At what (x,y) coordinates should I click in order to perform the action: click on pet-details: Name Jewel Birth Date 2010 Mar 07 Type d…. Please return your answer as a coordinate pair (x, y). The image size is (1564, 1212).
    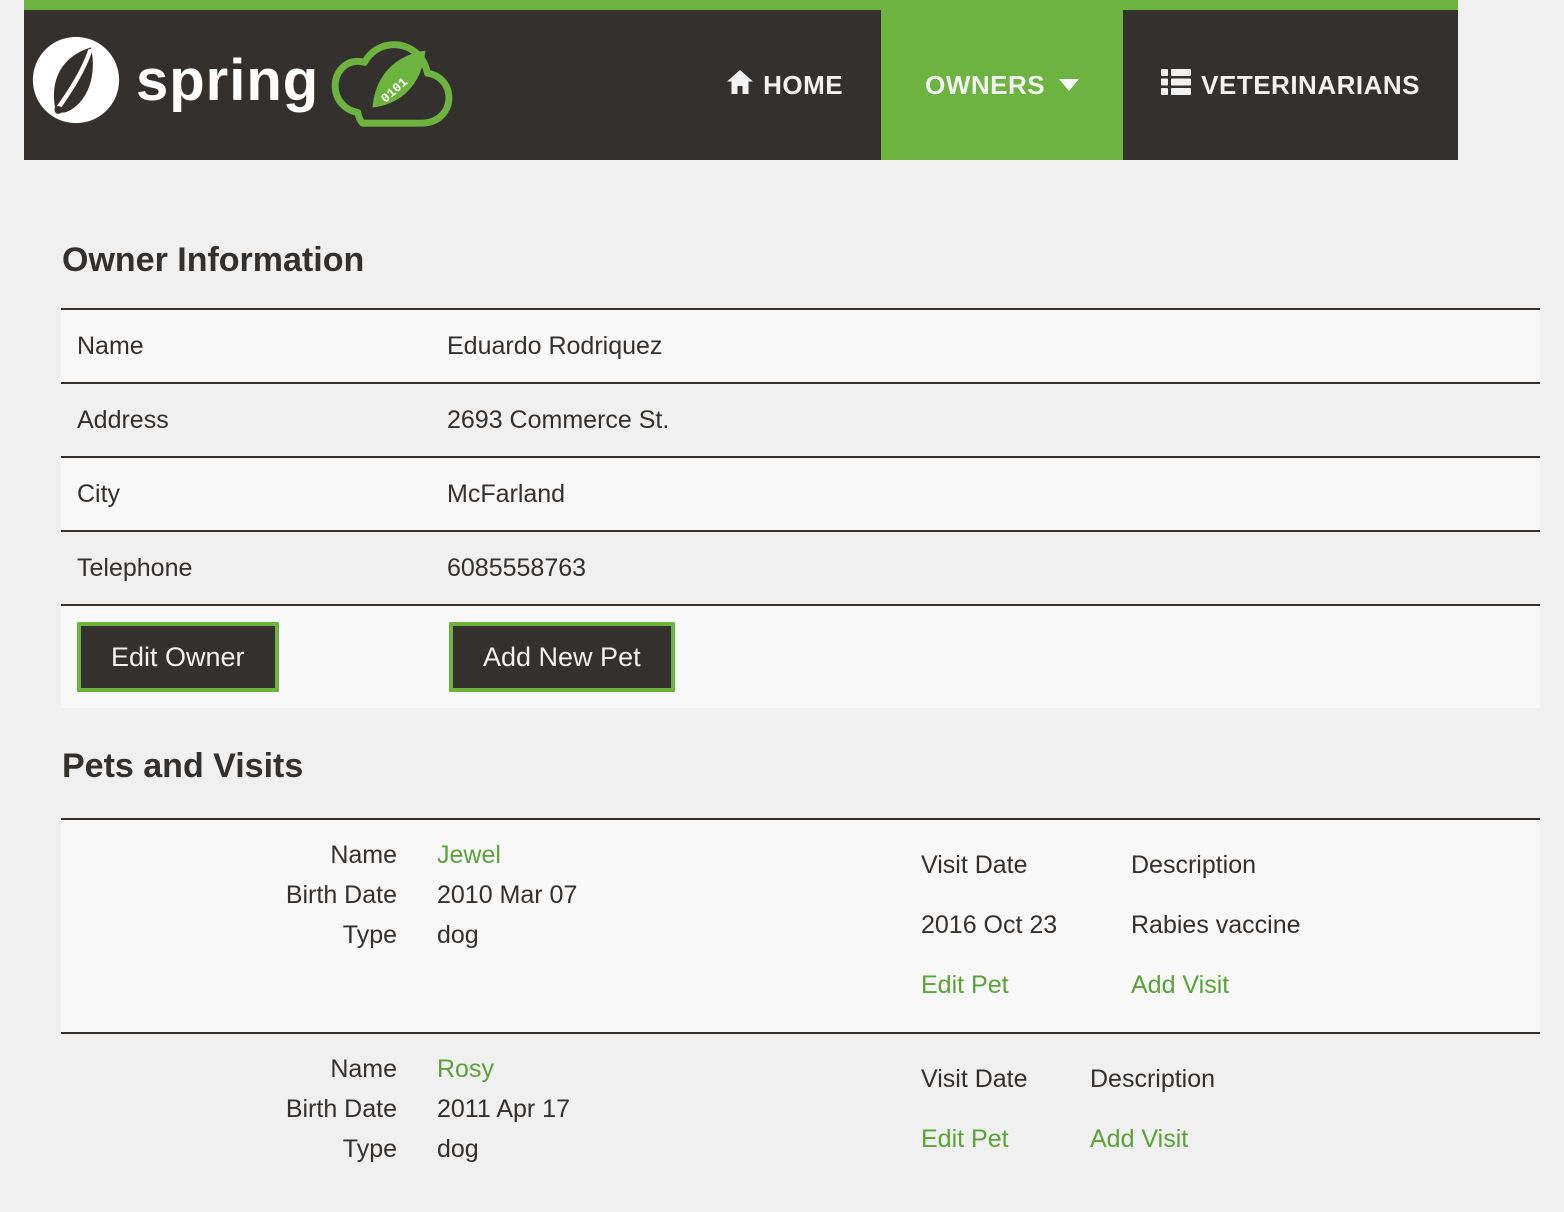
    Looking at the image, I should click on (319, 895).